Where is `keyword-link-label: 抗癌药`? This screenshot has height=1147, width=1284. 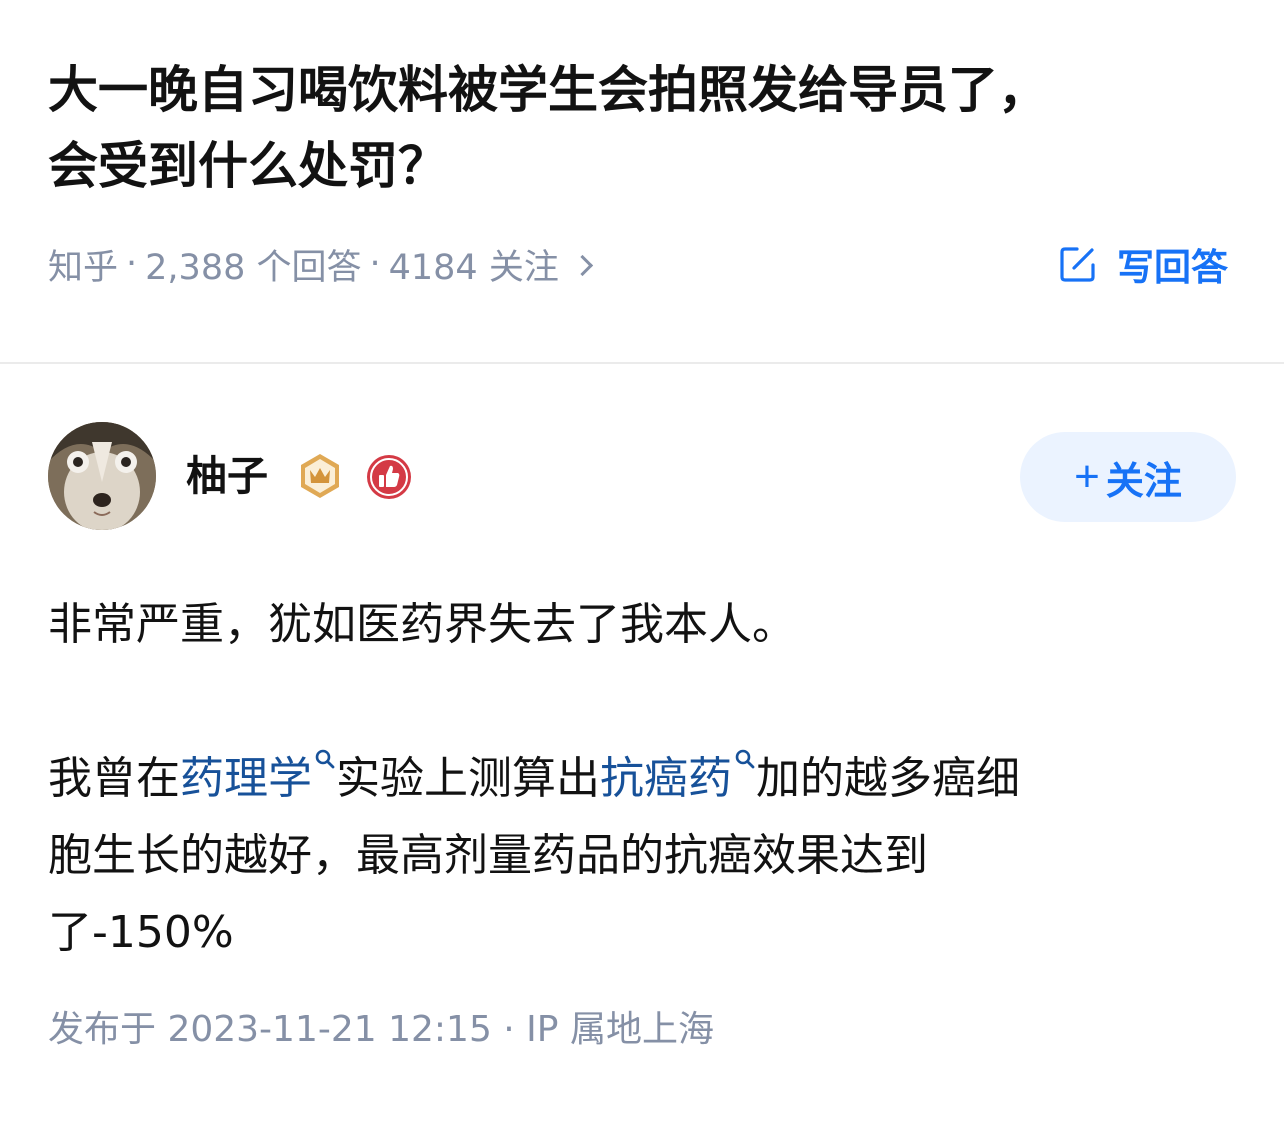
keyword-link-label: 抗癌药 is located at coordinates (666, 778).